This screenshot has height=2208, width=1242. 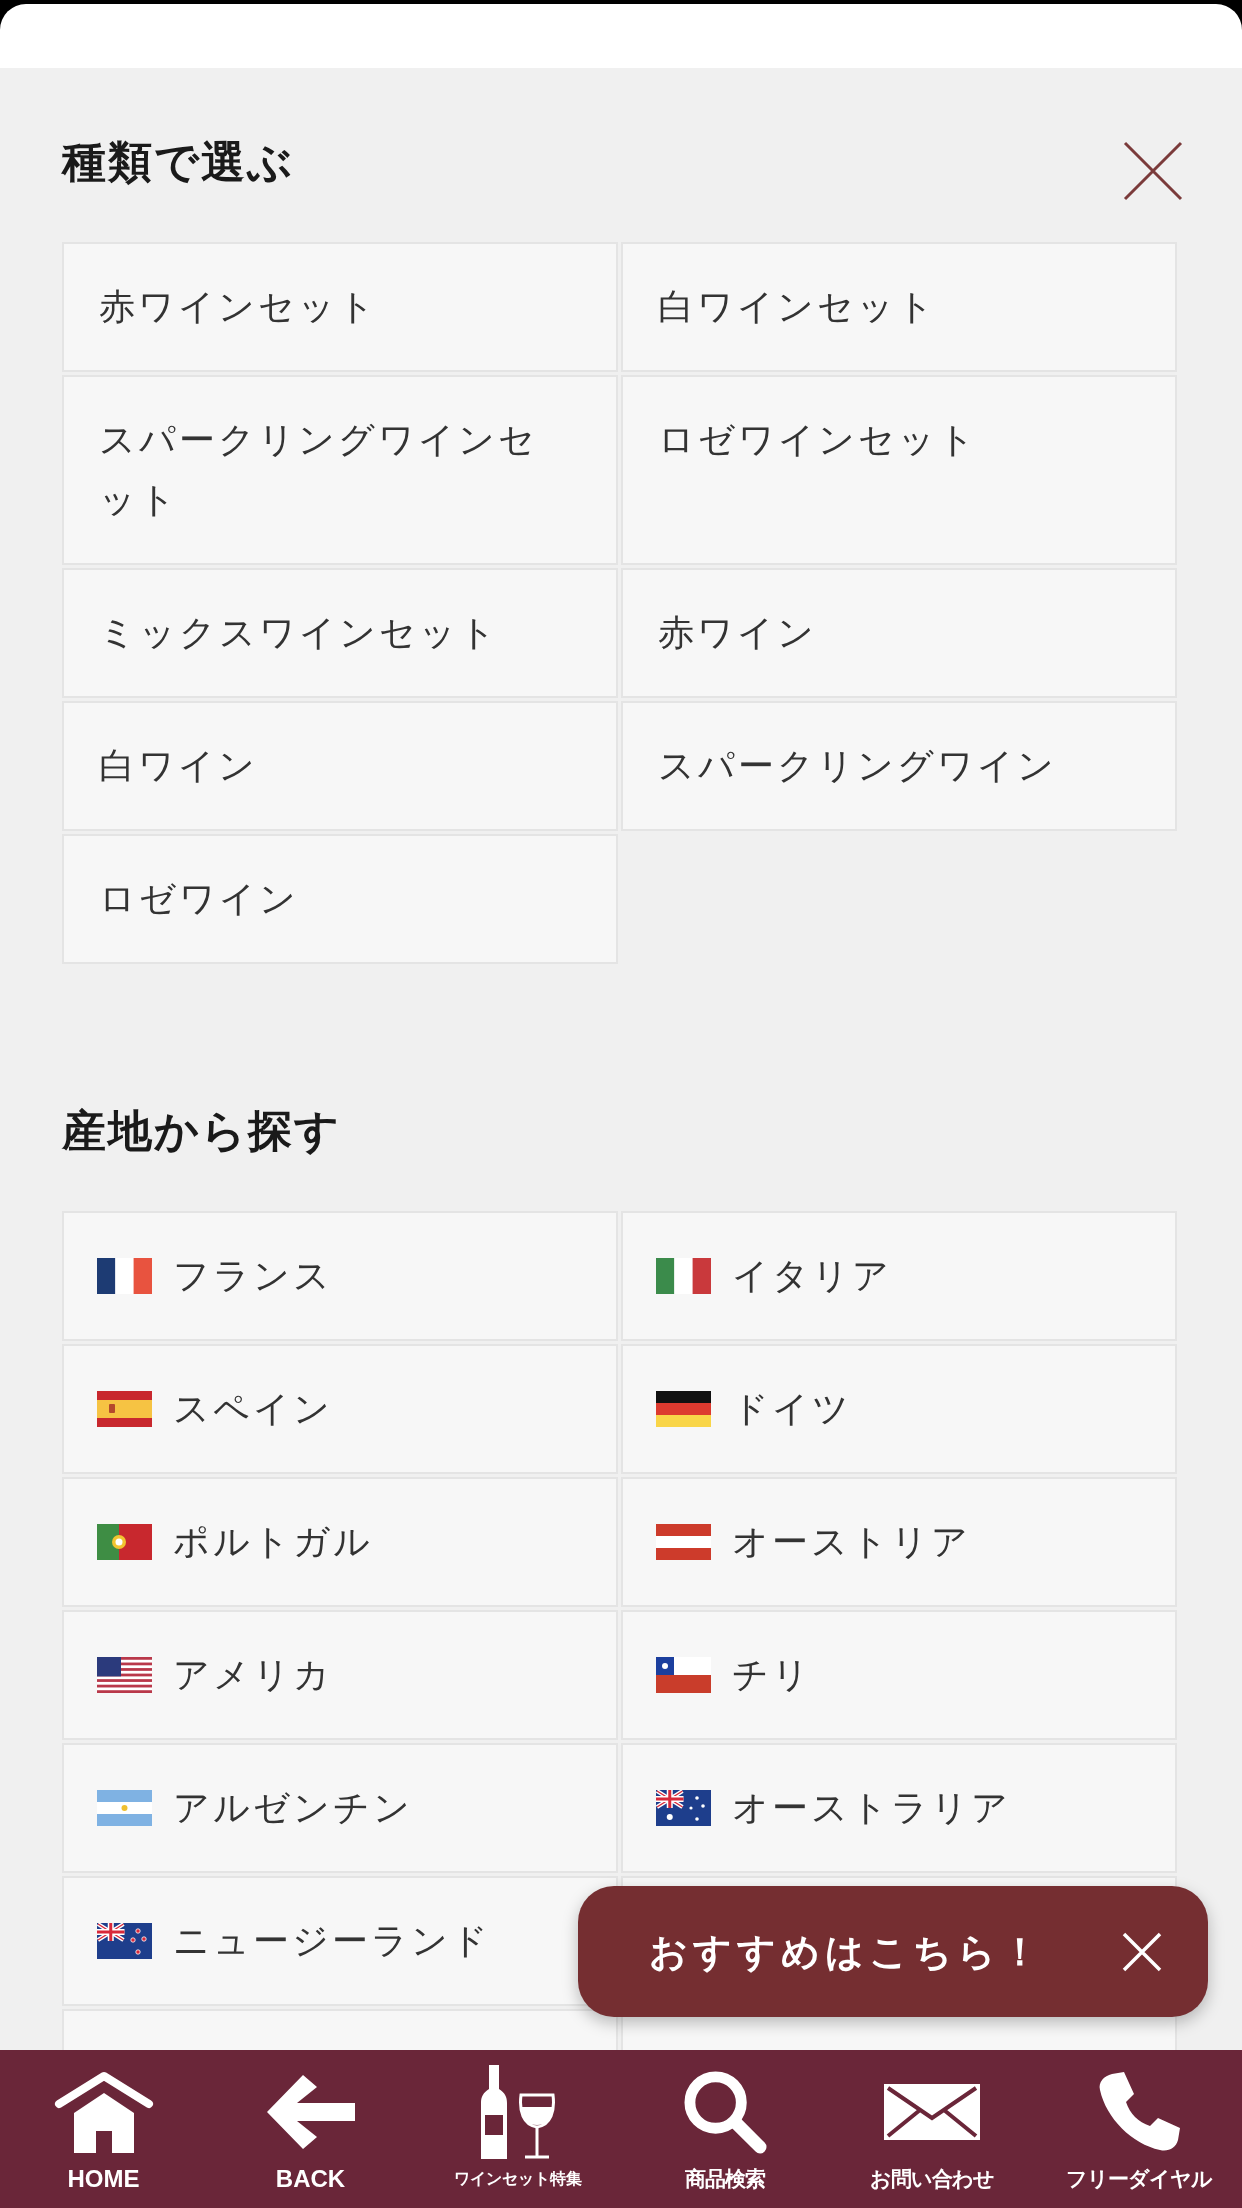 I want to click on category-link: 白ワイン, so click(x=340, y=766).